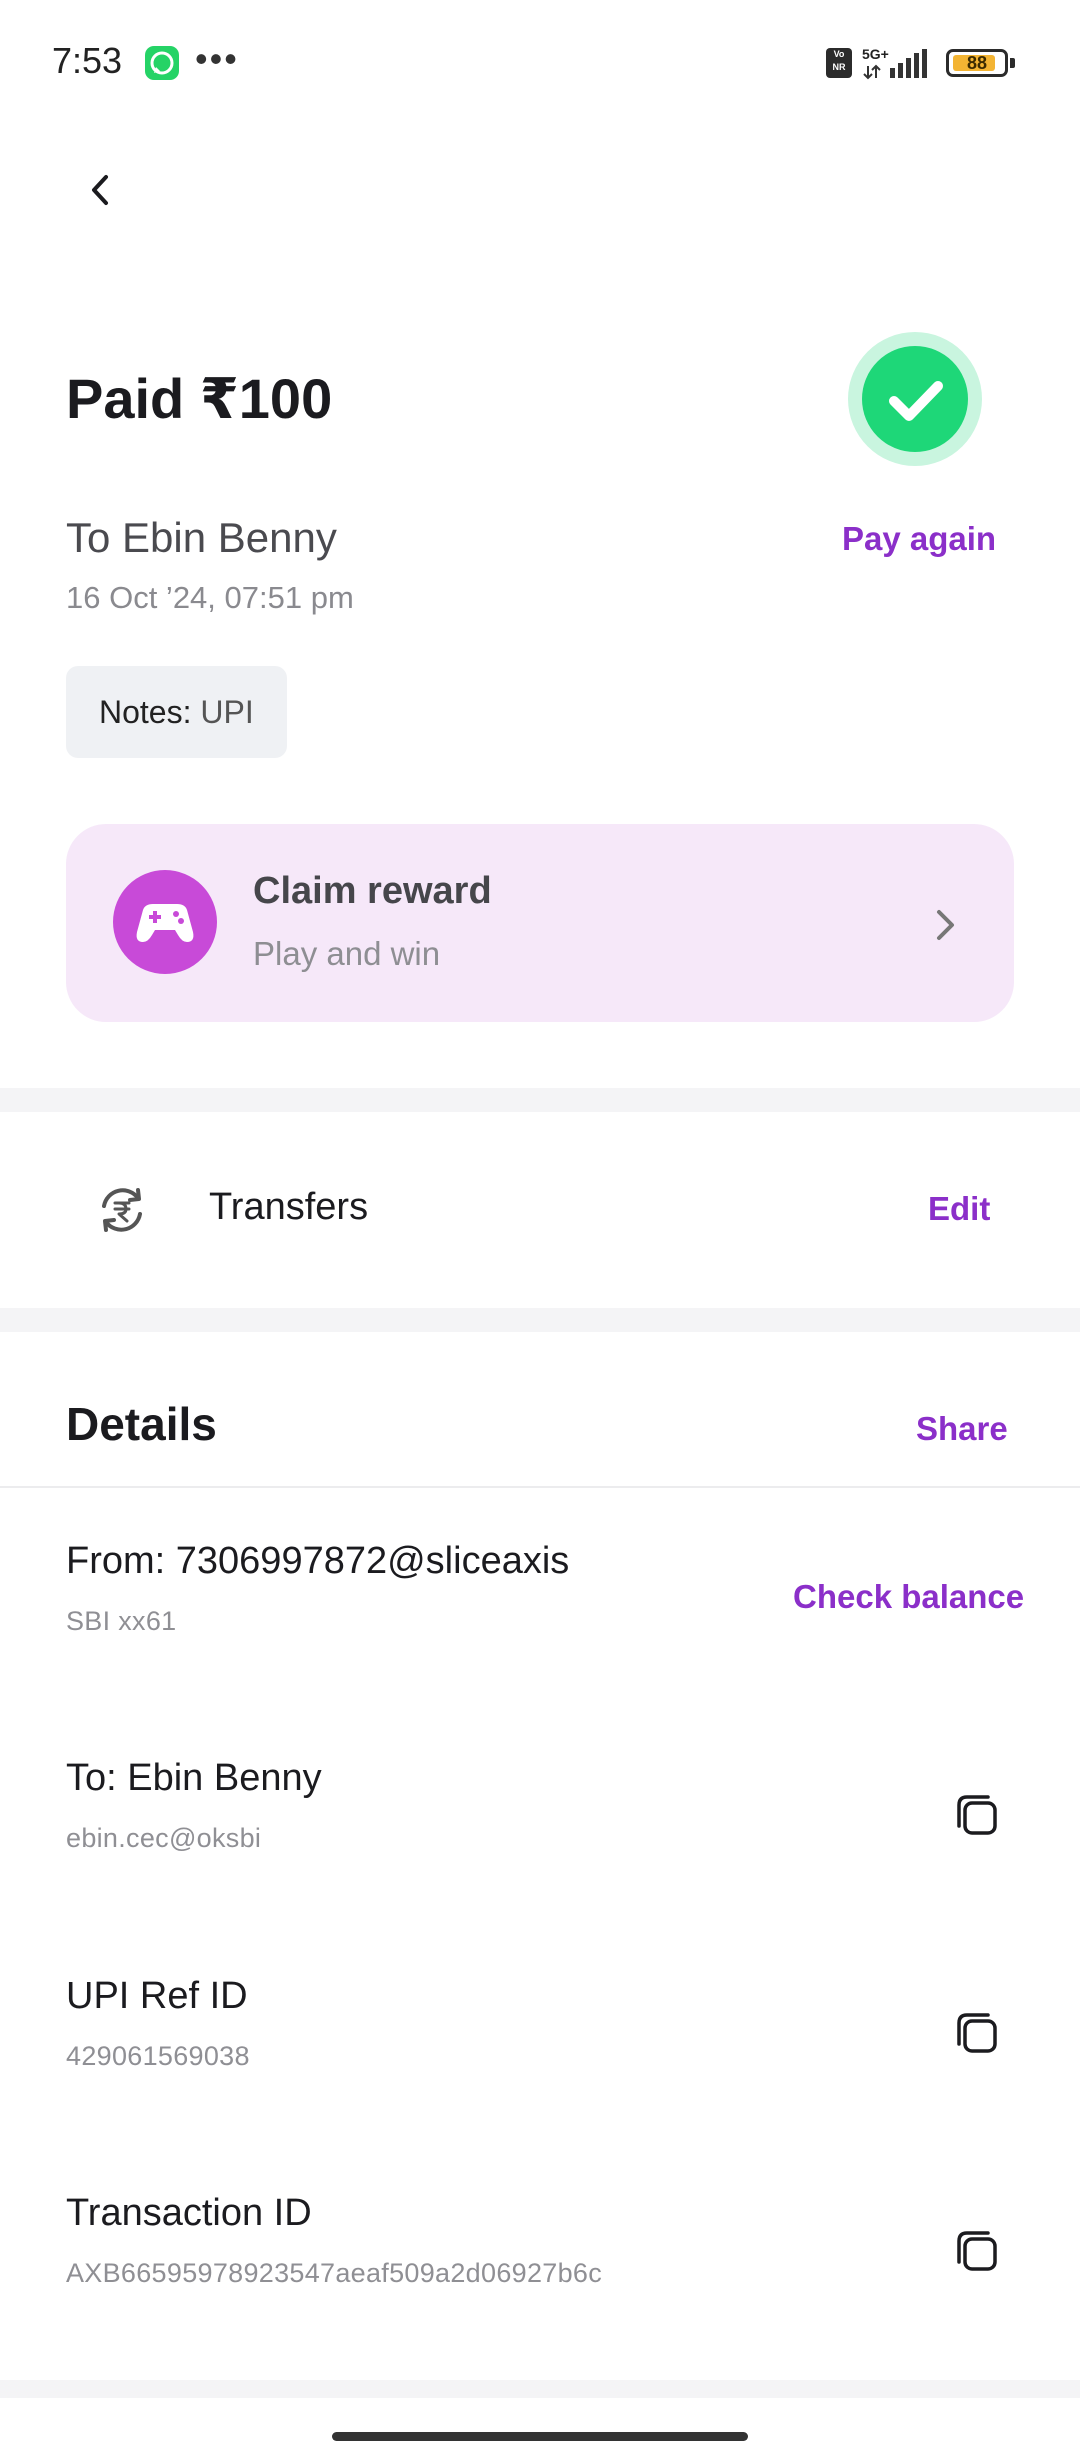 Image resolution: width=1080 pixels, height=2460 pixels. I want to click on notes-label: Notes:, so click(145, 712).